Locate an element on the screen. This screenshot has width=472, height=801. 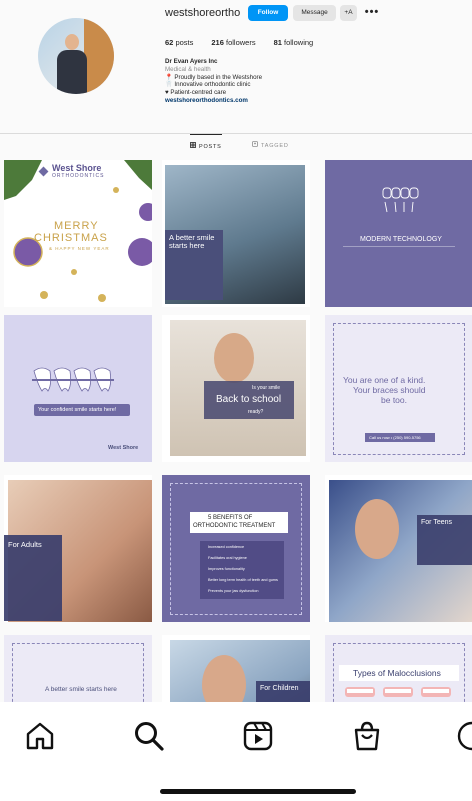
followers-count-label: followers is located at coordinates (240, 42).